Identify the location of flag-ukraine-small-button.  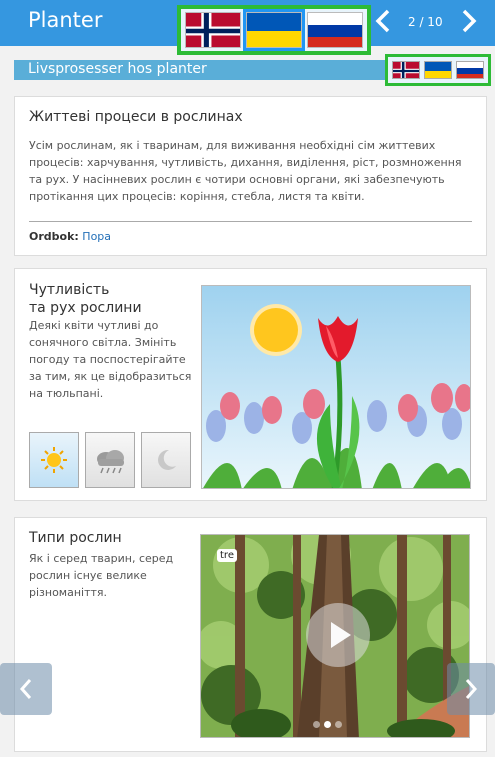
(438, 70).